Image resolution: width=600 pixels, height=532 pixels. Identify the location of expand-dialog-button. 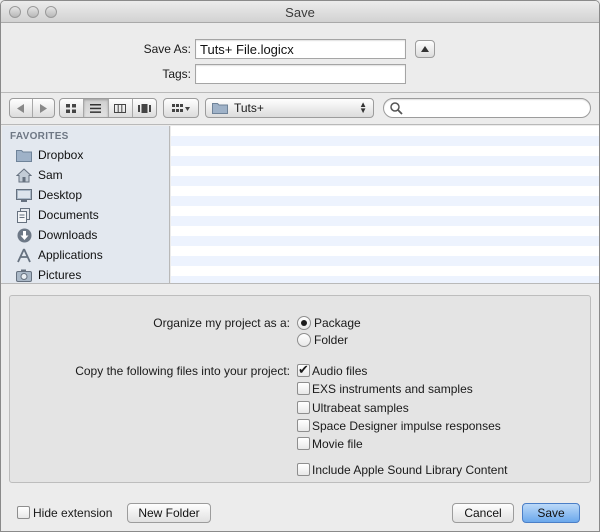
(425, 49).